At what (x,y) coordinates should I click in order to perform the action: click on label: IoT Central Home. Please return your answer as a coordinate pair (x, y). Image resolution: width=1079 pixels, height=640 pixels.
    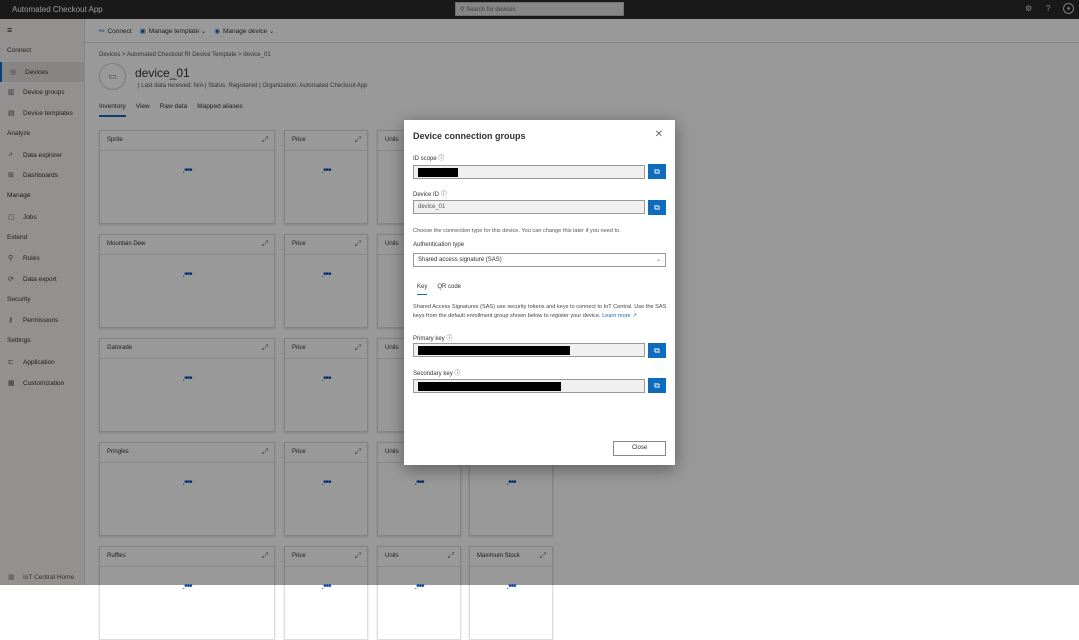
    Looking at the image, I should click on (49, 577).